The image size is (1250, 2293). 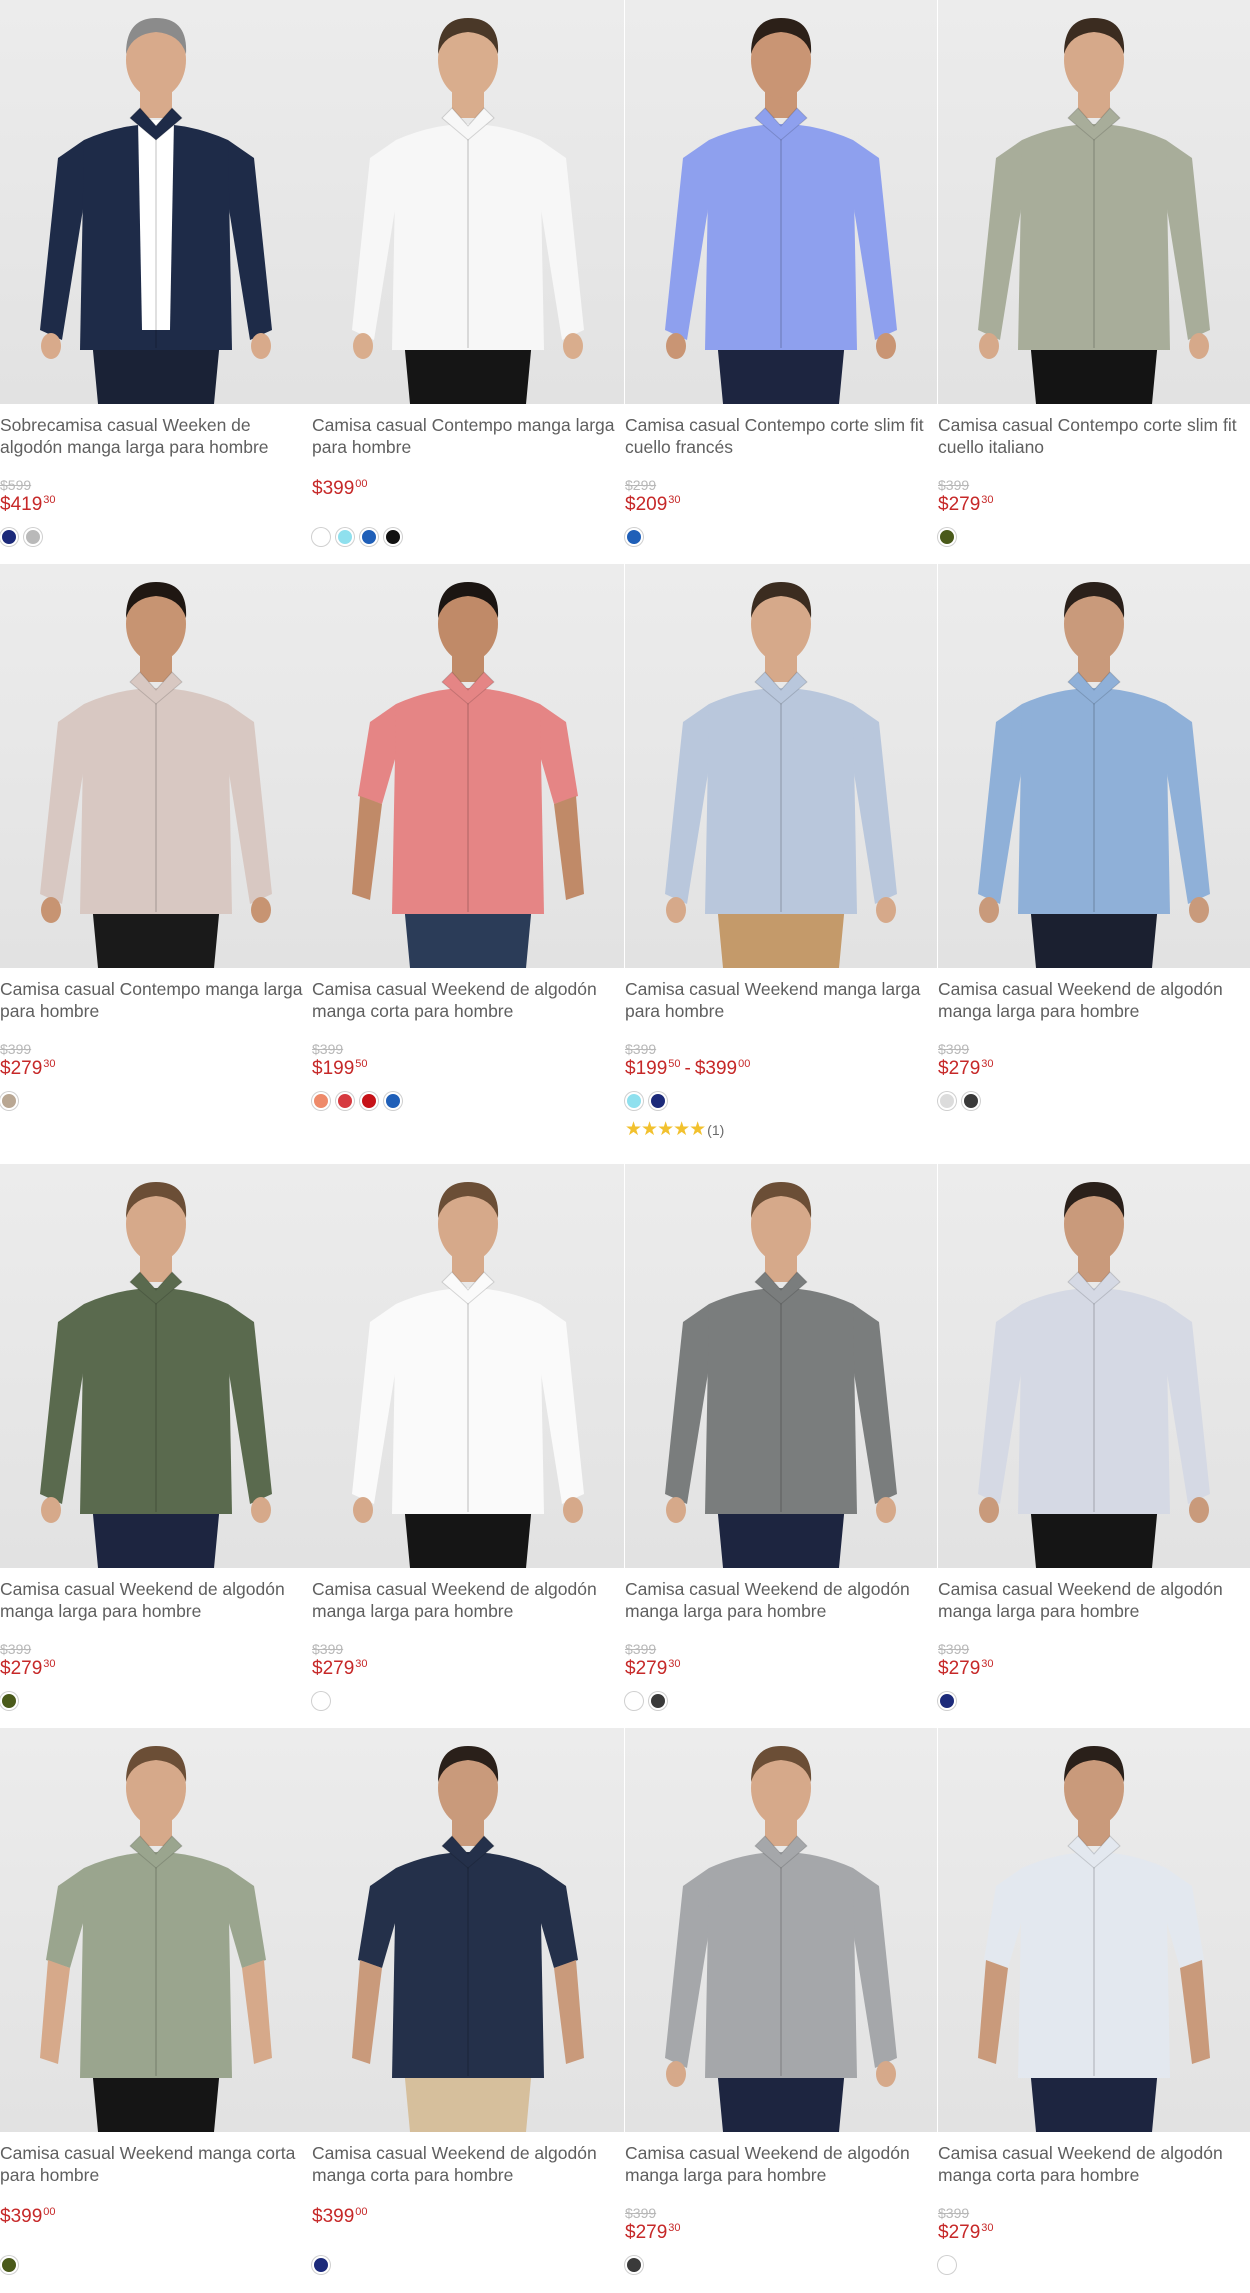 I want to click on price-max-cents: 00, so click(x=744, y=1064).